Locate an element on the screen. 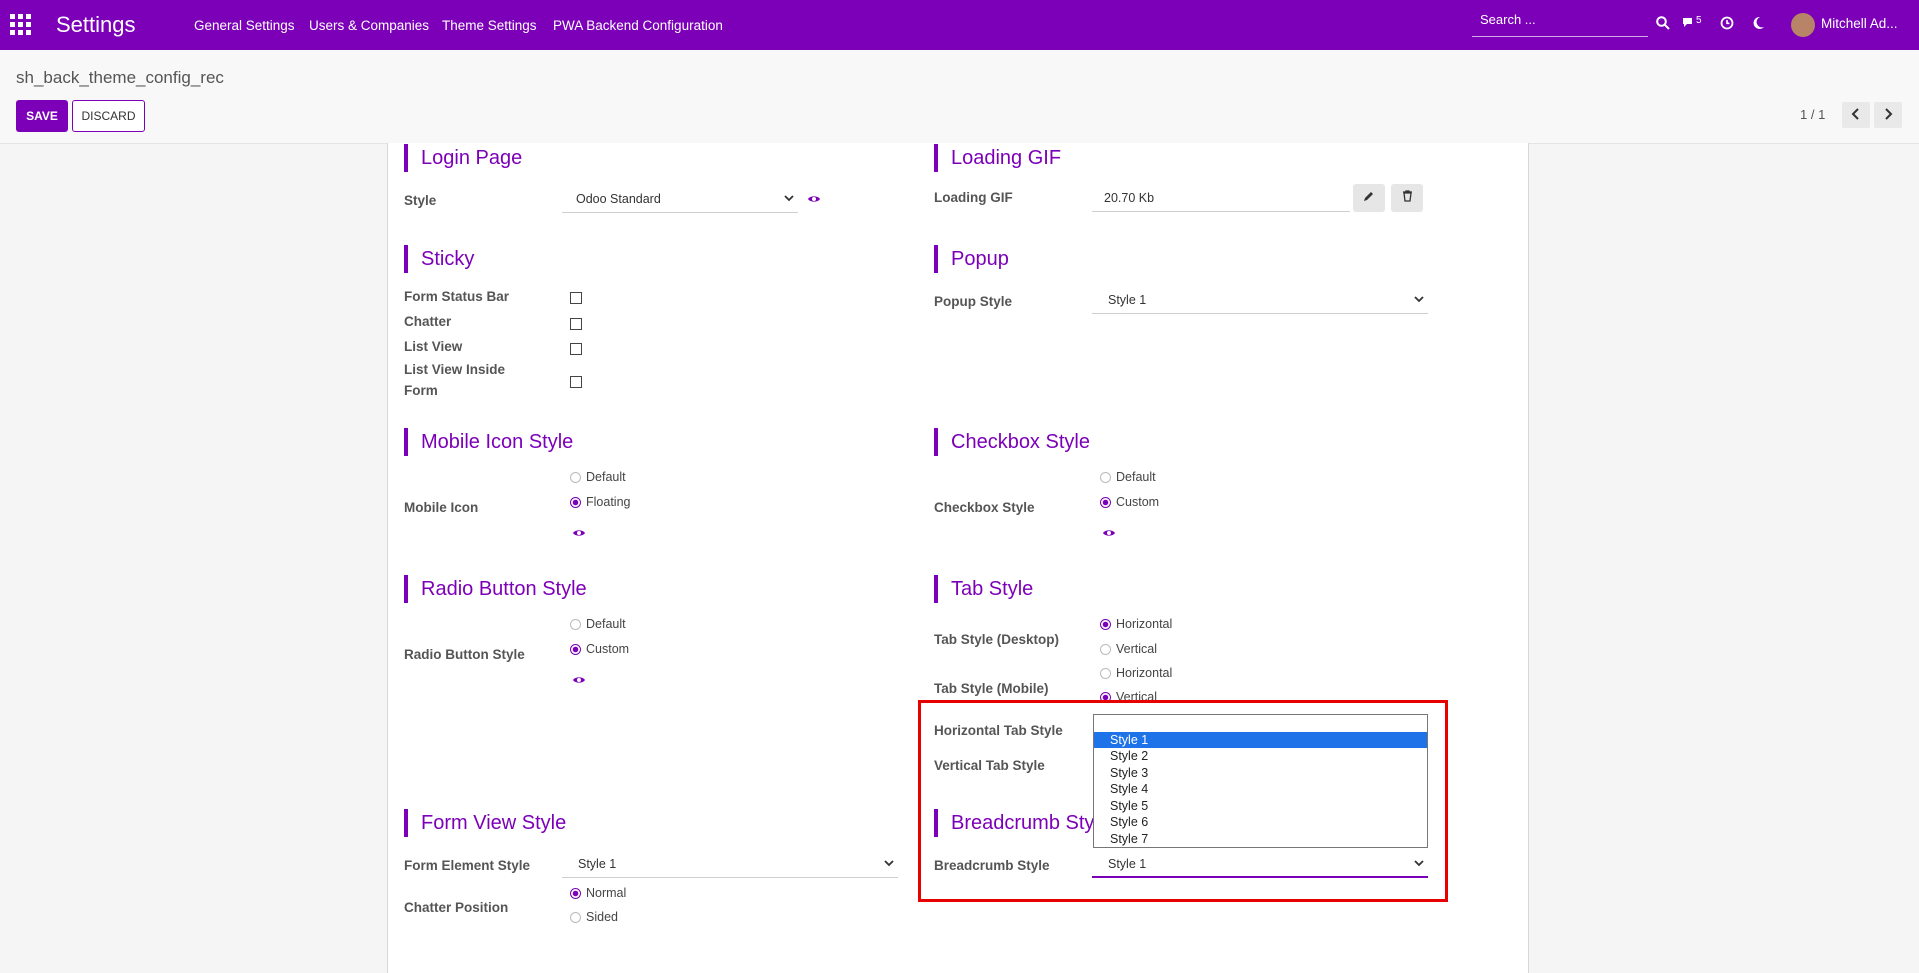 The width and height of the screenshot is (1919, 973). section-popup: Popup is located at coordinates (971, 259).